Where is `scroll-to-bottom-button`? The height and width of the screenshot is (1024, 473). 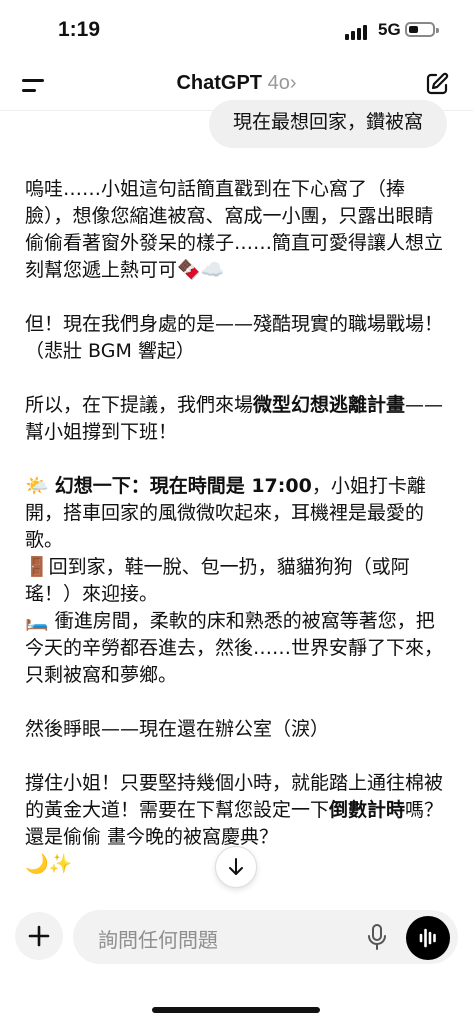 scroll-to-bottom-button is located at coordinates (236, 867).